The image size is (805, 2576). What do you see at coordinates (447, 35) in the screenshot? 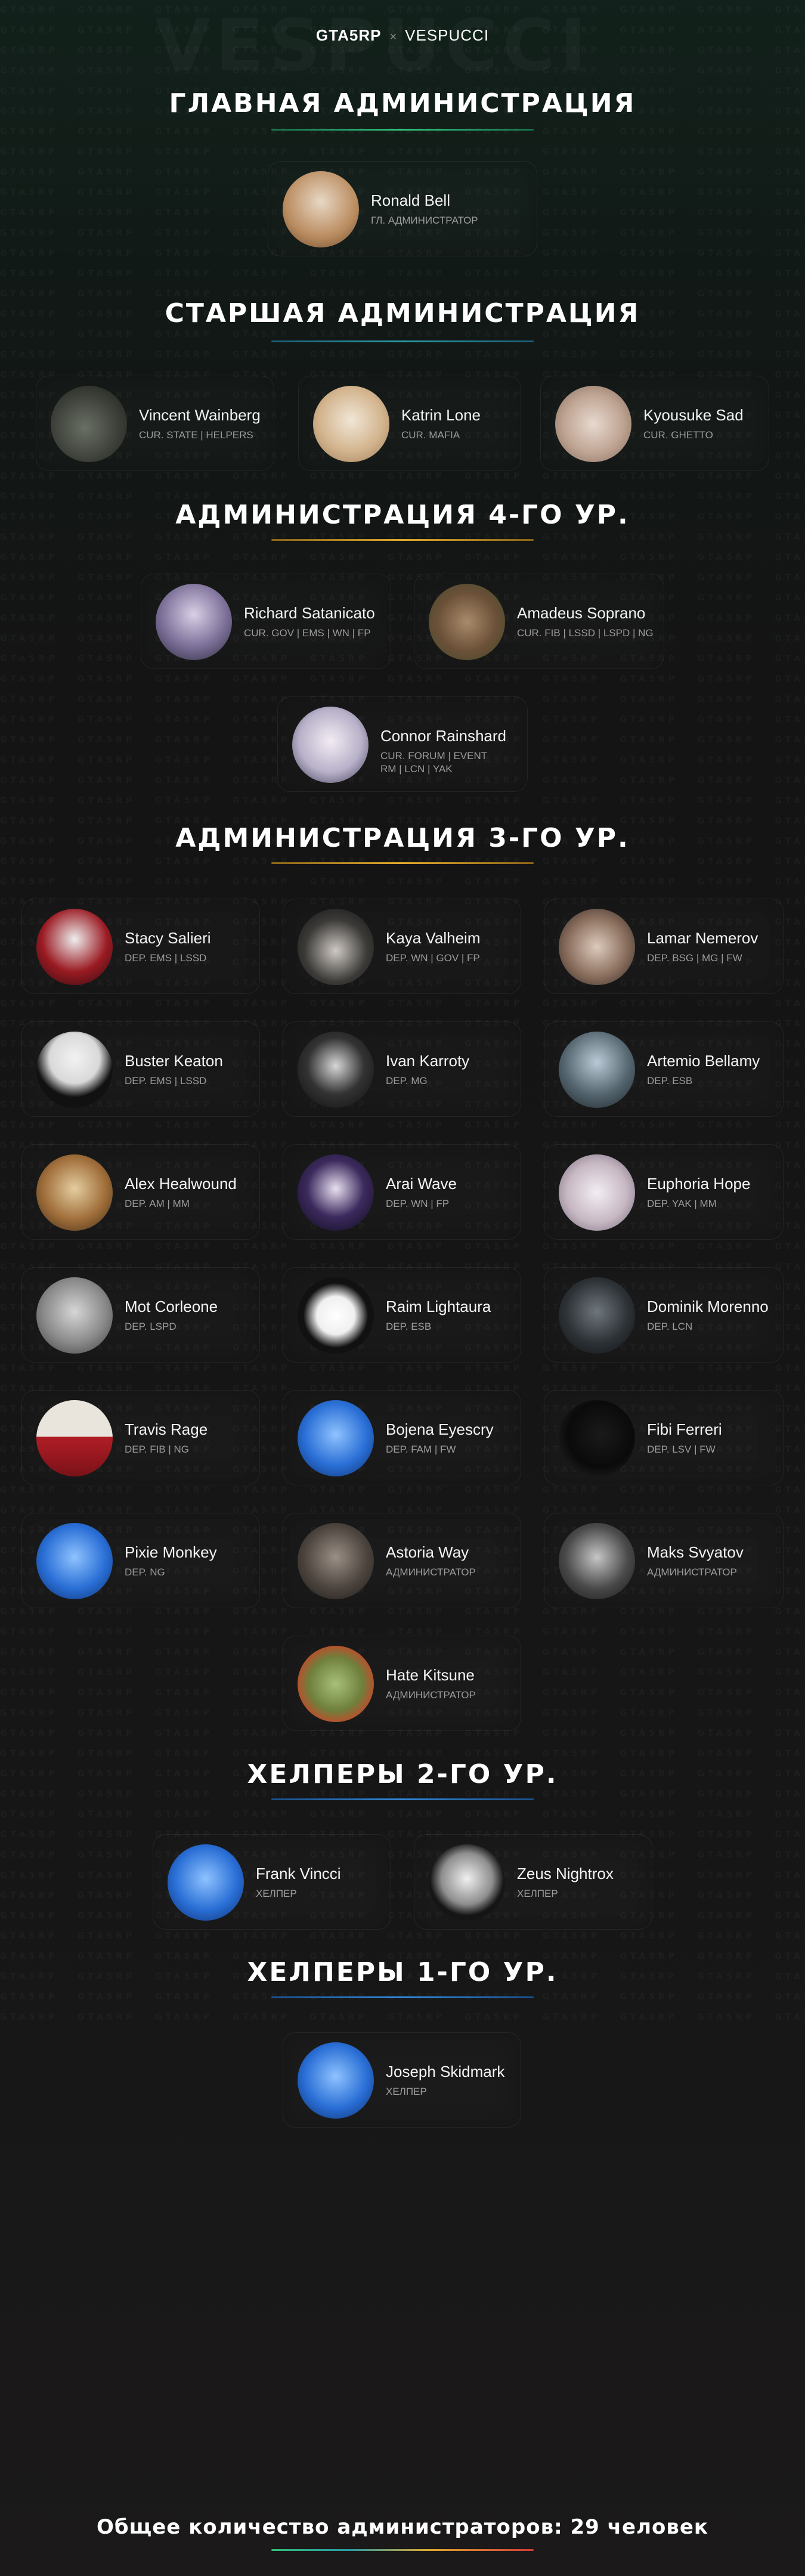
I see `brand-vespucci: VESPUCCI` at bounding box center [447, 35].